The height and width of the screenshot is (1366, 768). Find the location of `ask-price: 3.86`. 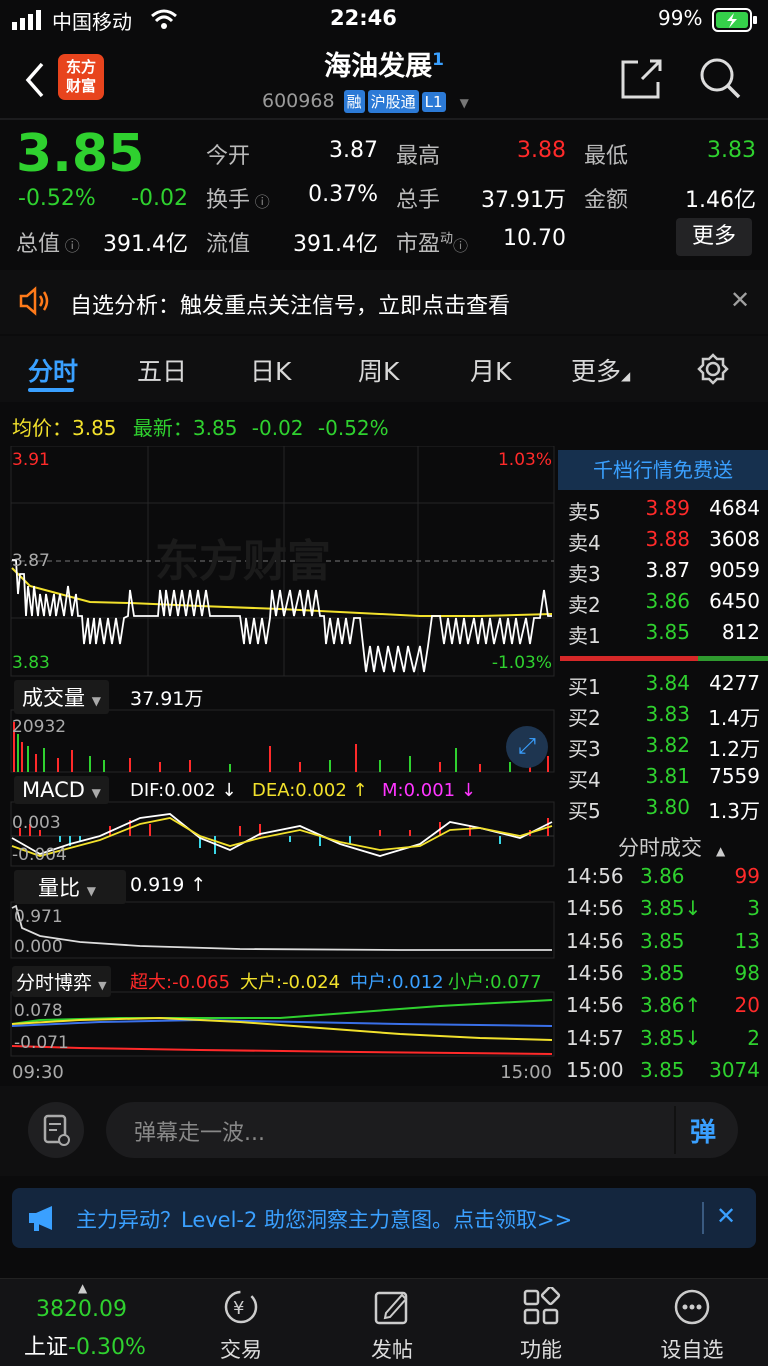

ask-price: 3.86 is located at coordinates (667, 601).